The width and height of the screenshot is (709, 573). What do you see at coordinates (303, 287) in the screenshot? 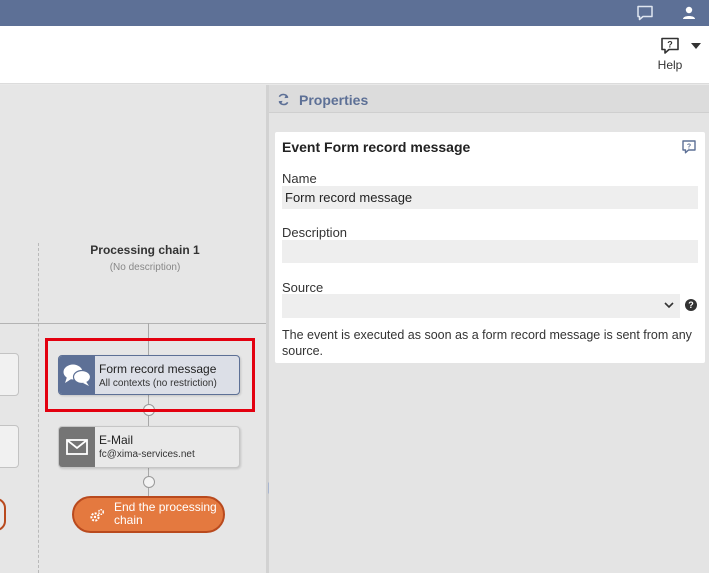
I see `source-label: Source` at bounding box center [303, 287].